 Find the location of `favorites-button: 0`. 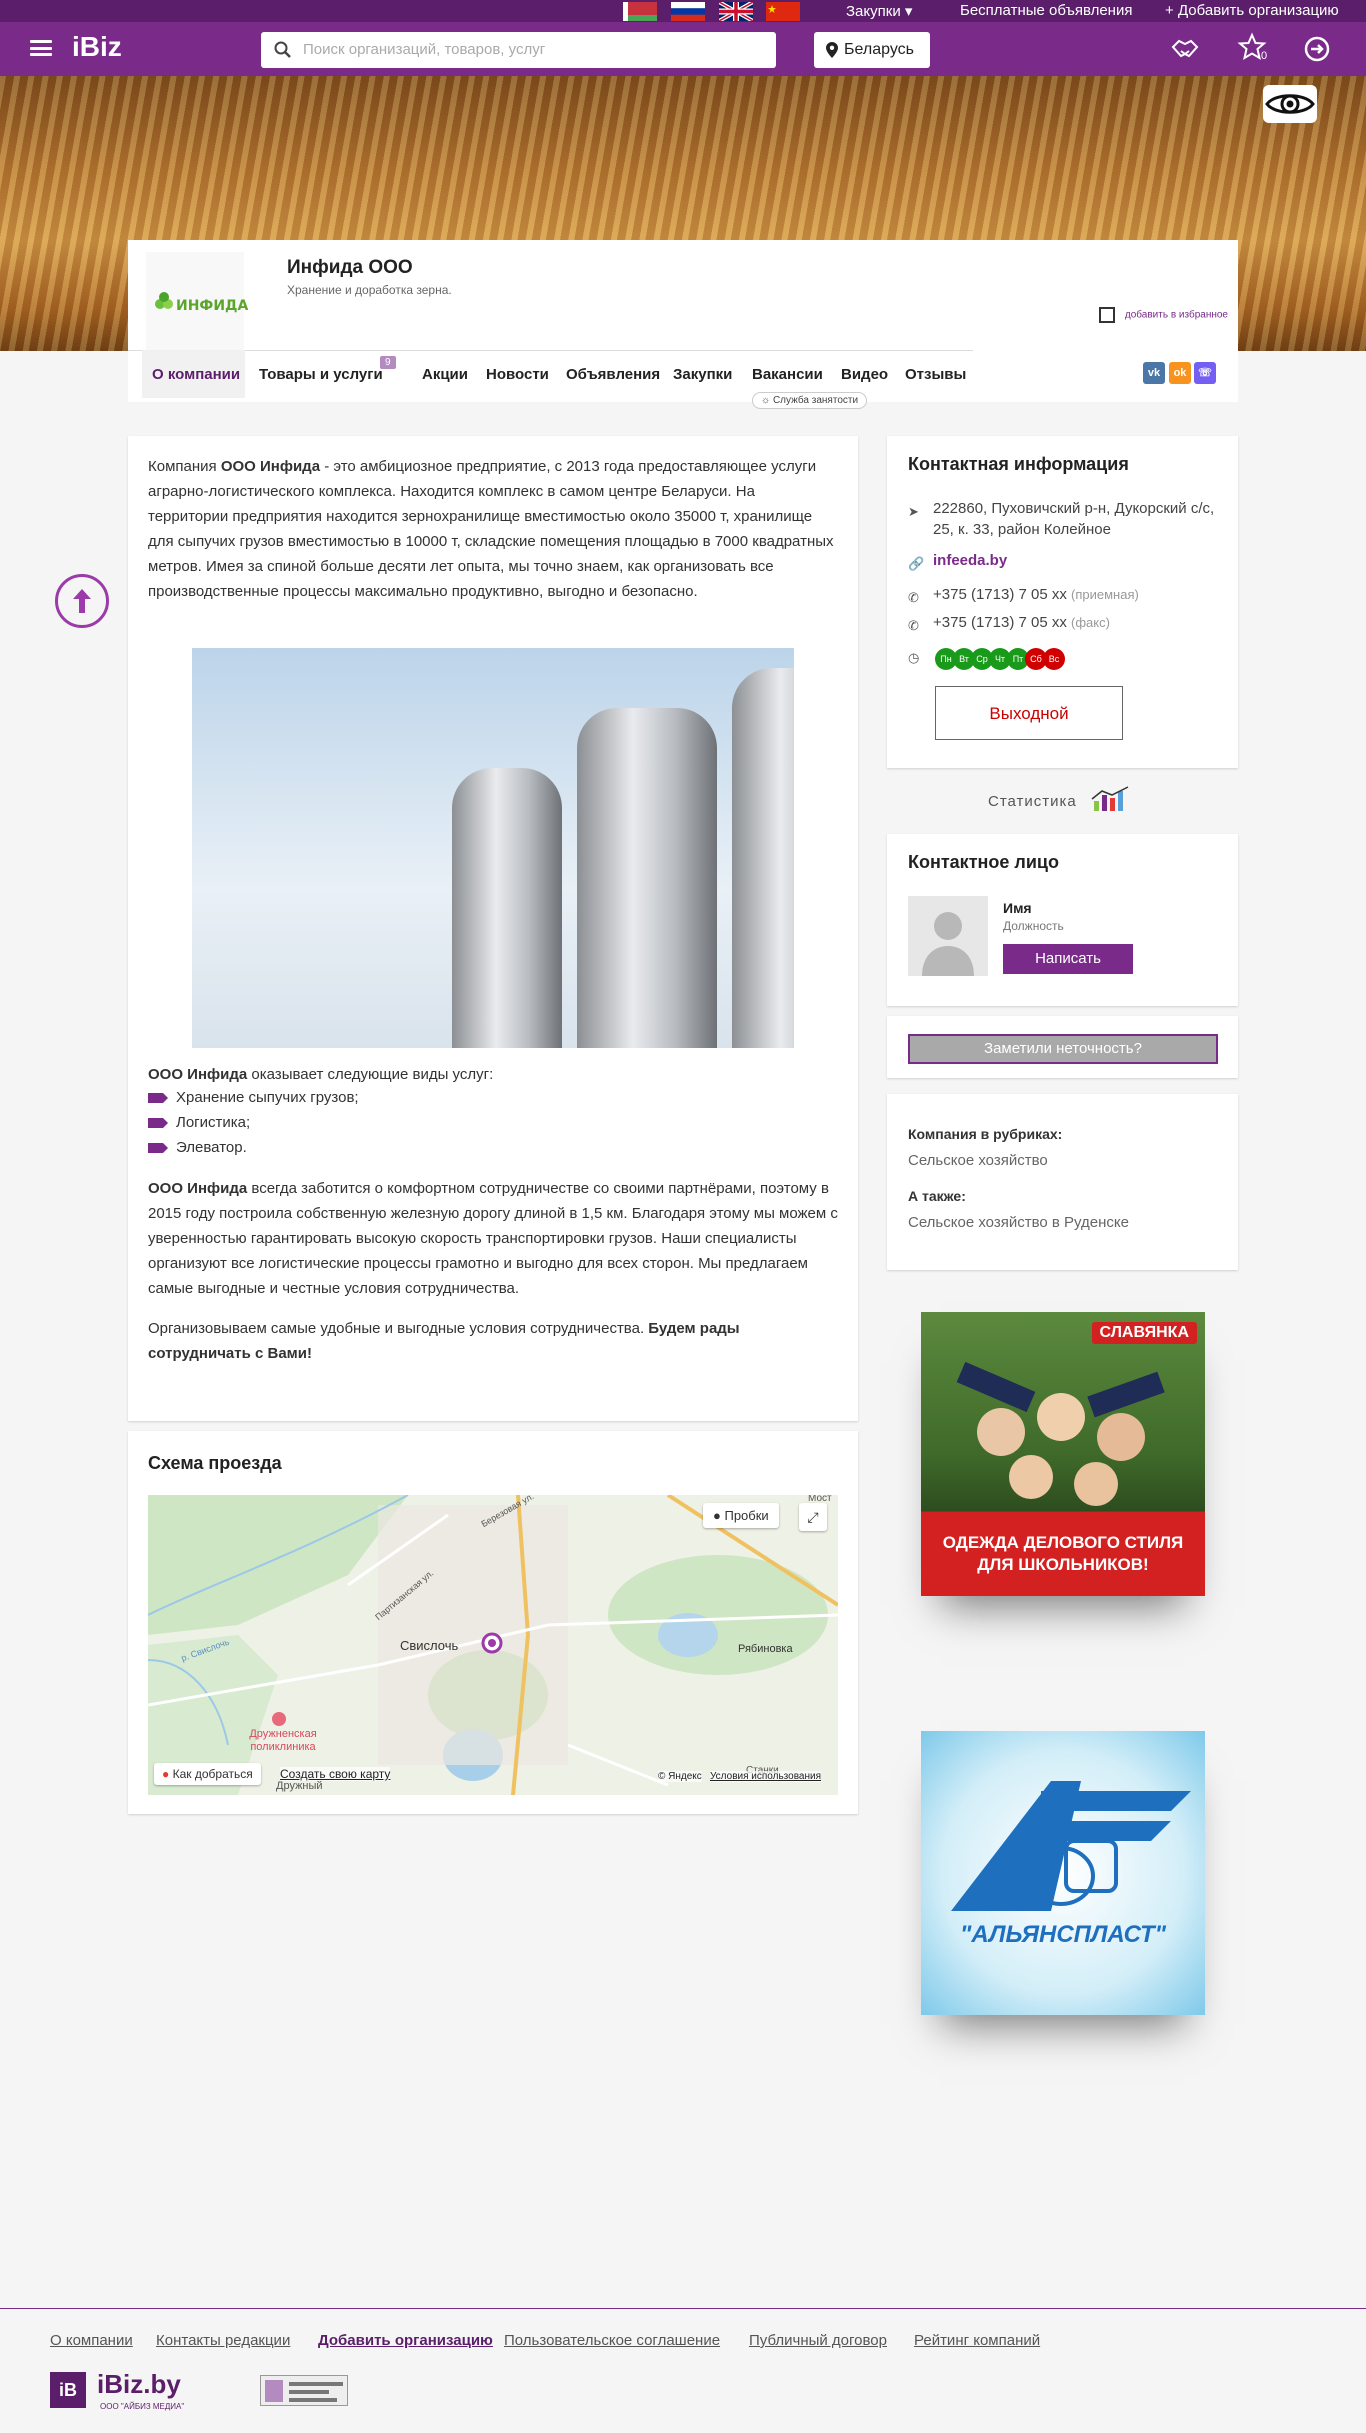

favorites-button: 0 is located at coordinates (1252, 49).